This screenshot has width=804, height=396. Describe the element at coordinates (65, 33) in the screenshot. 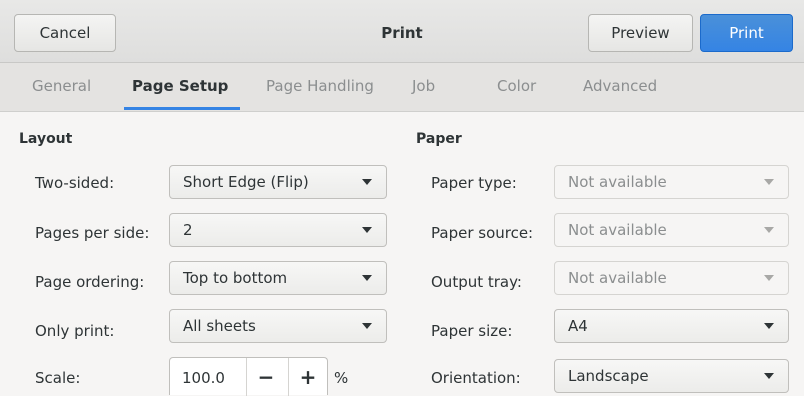

I see `cancel-button: Cancel` at that location.